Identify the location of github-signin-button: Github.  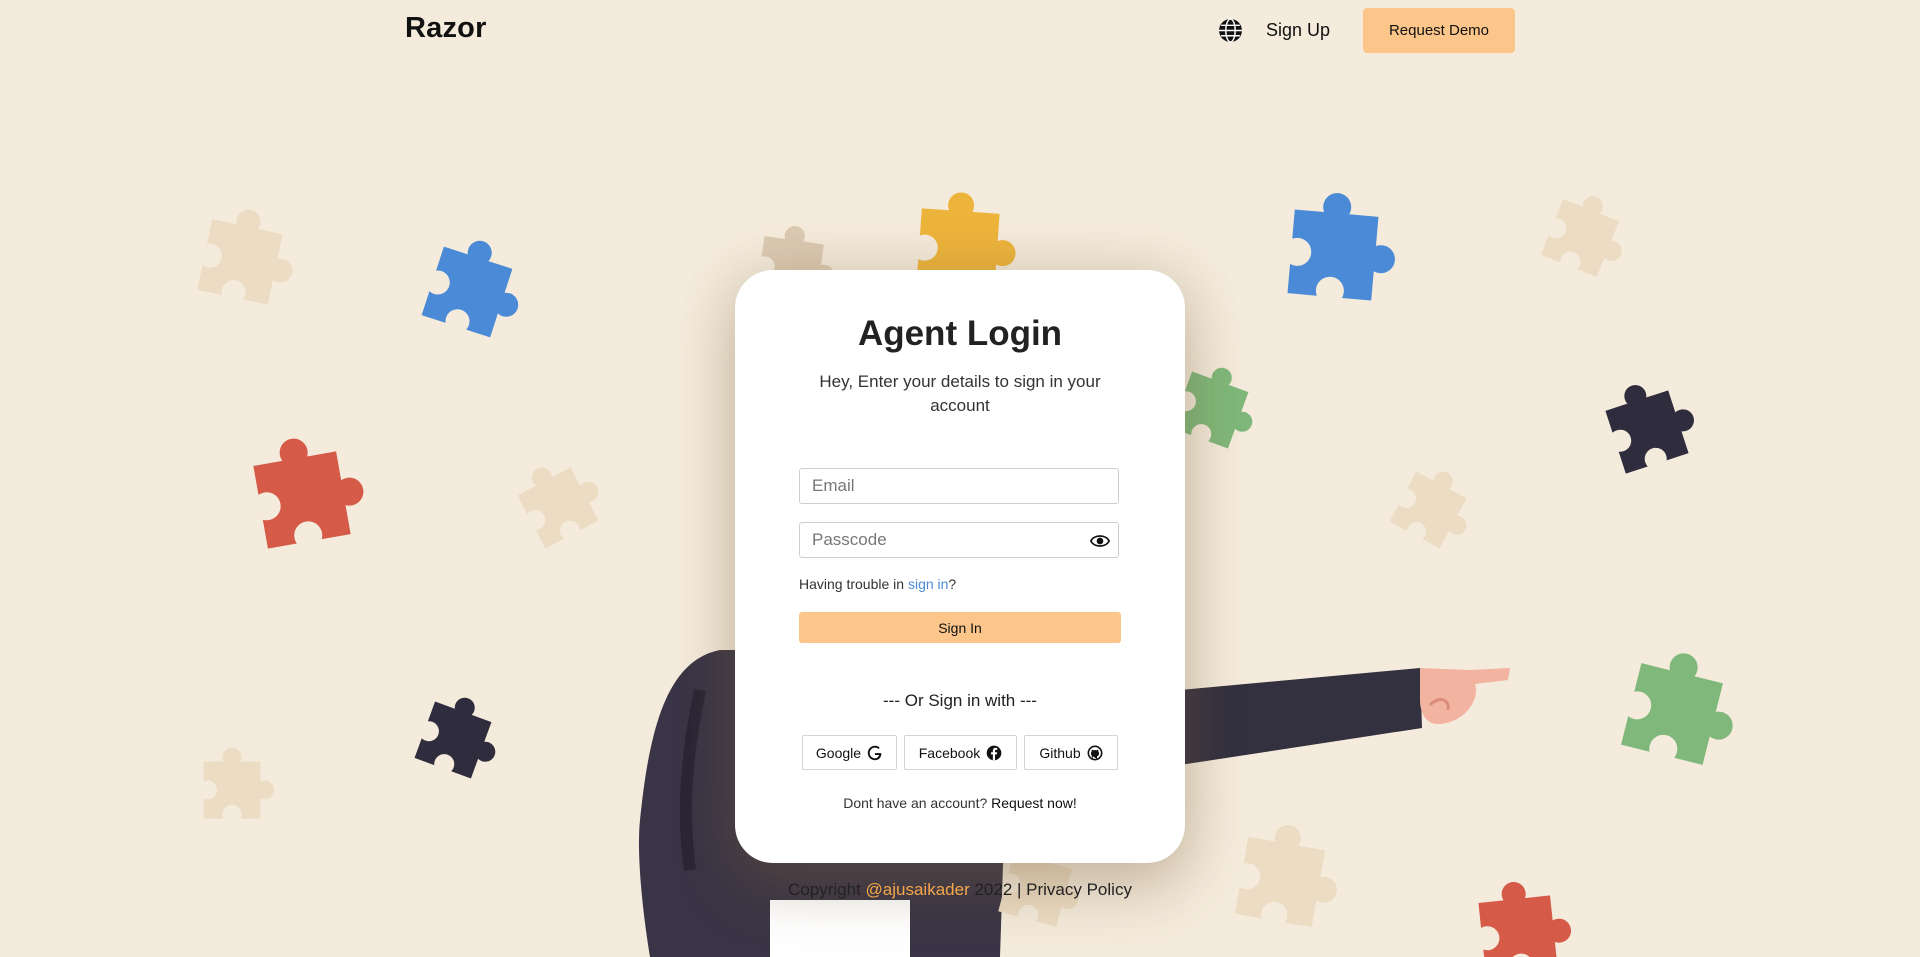
(1071, 752).